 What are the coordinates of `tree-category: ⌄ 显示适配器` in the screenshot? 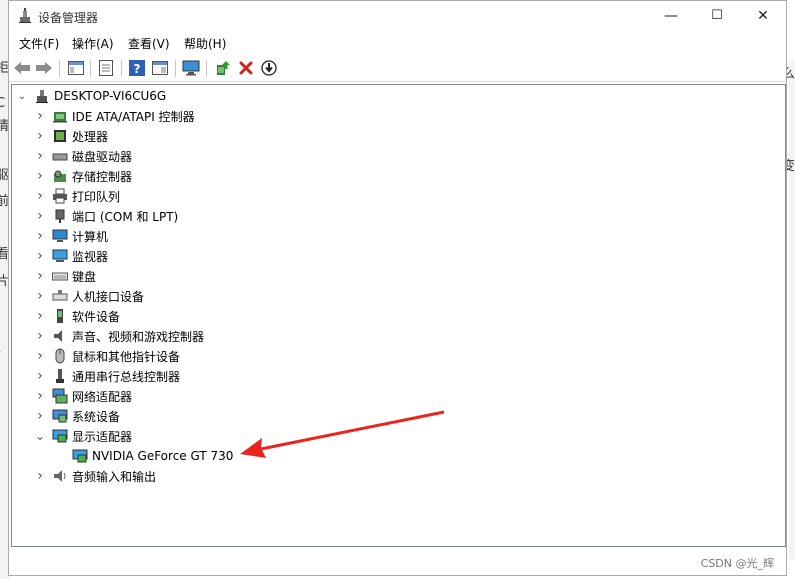 It's located at (83, 436).